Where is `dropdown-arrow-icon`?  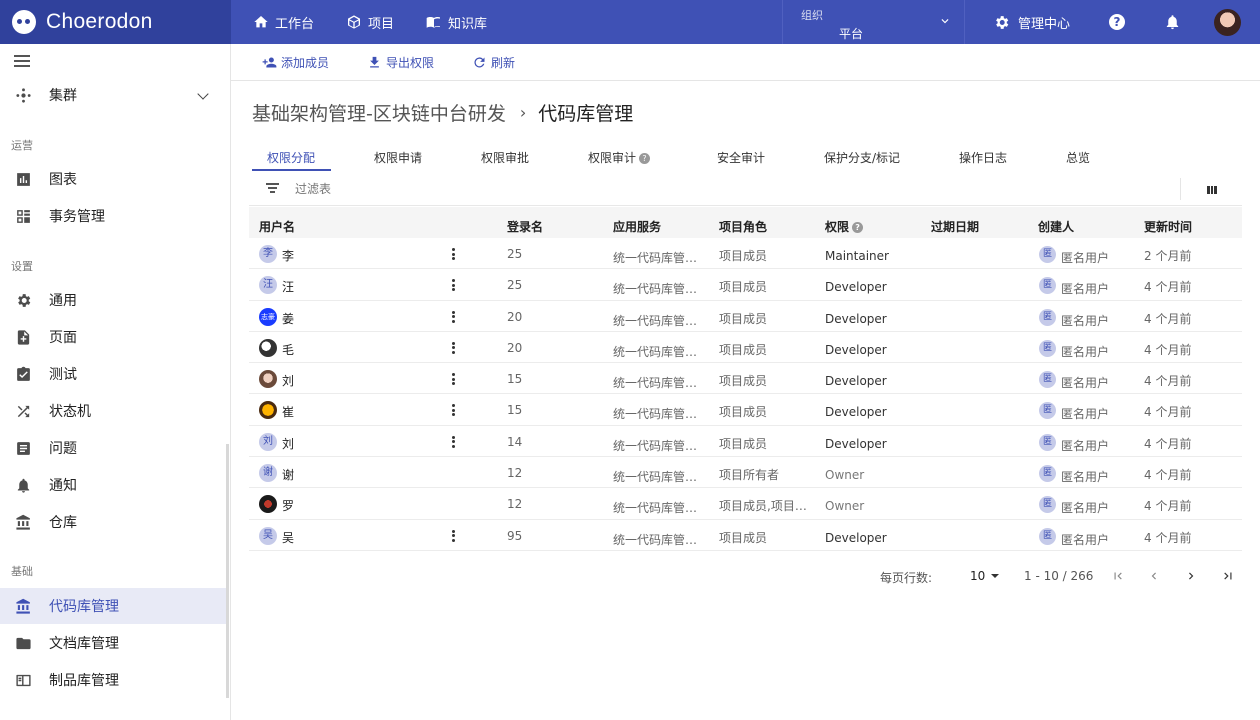
dropdown-arrow-icon is located at coordinates (995, 576).